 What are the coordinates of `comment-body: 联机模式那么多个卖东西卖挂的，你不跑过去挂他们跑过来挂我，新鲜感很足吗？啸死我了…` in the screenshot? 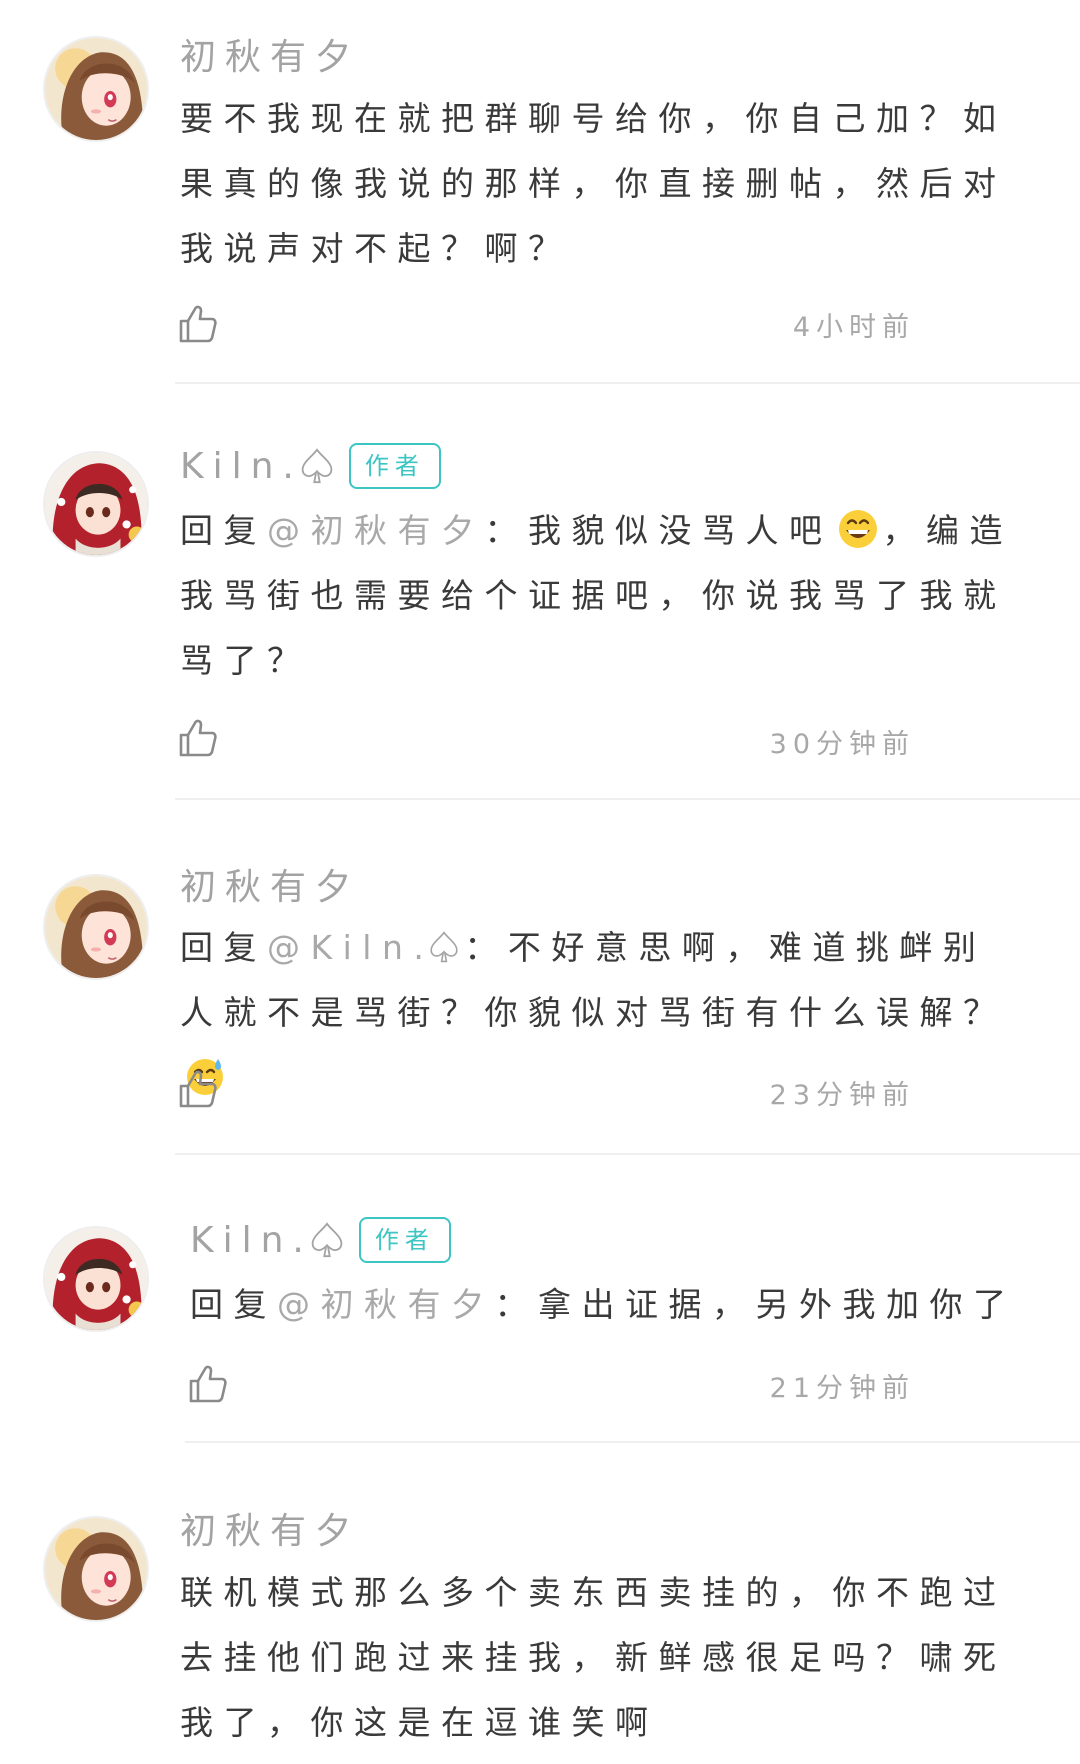 It's located at (593, 1657).